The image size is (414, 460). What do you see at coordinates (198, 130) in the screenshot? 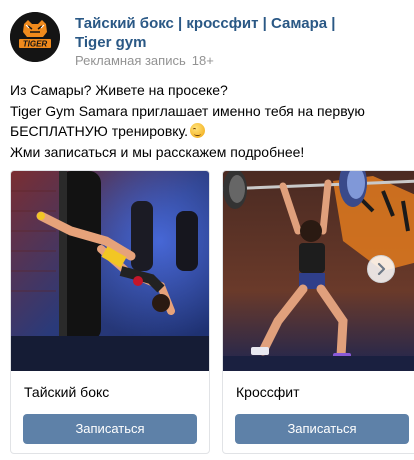
I see `winking-face-icon` at bounding box center [198, 130].